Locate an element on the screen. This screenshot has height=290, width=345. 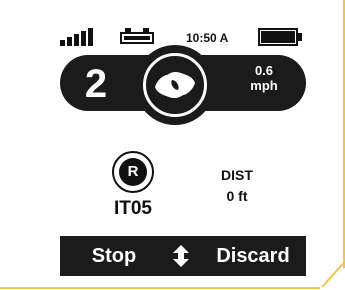
mode-indicator: R is located at coordinates (133, 172).